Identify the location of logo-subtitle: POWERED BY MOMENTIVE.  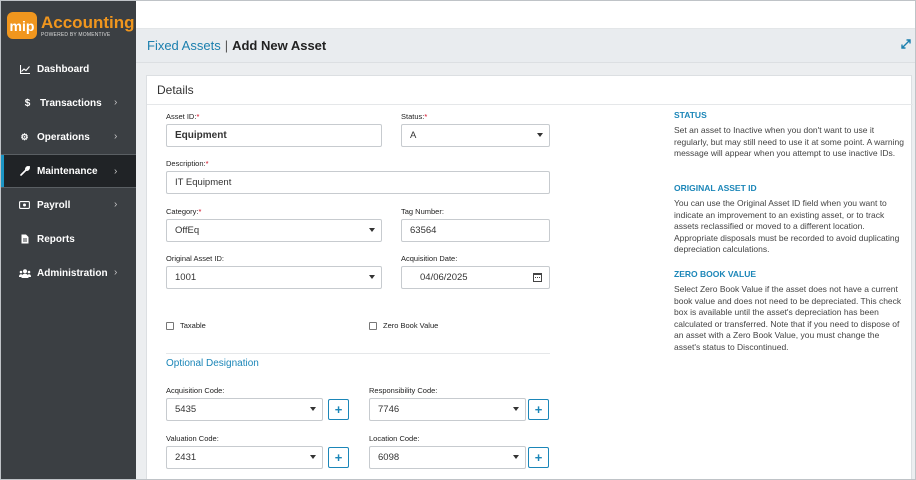
(76, 34).